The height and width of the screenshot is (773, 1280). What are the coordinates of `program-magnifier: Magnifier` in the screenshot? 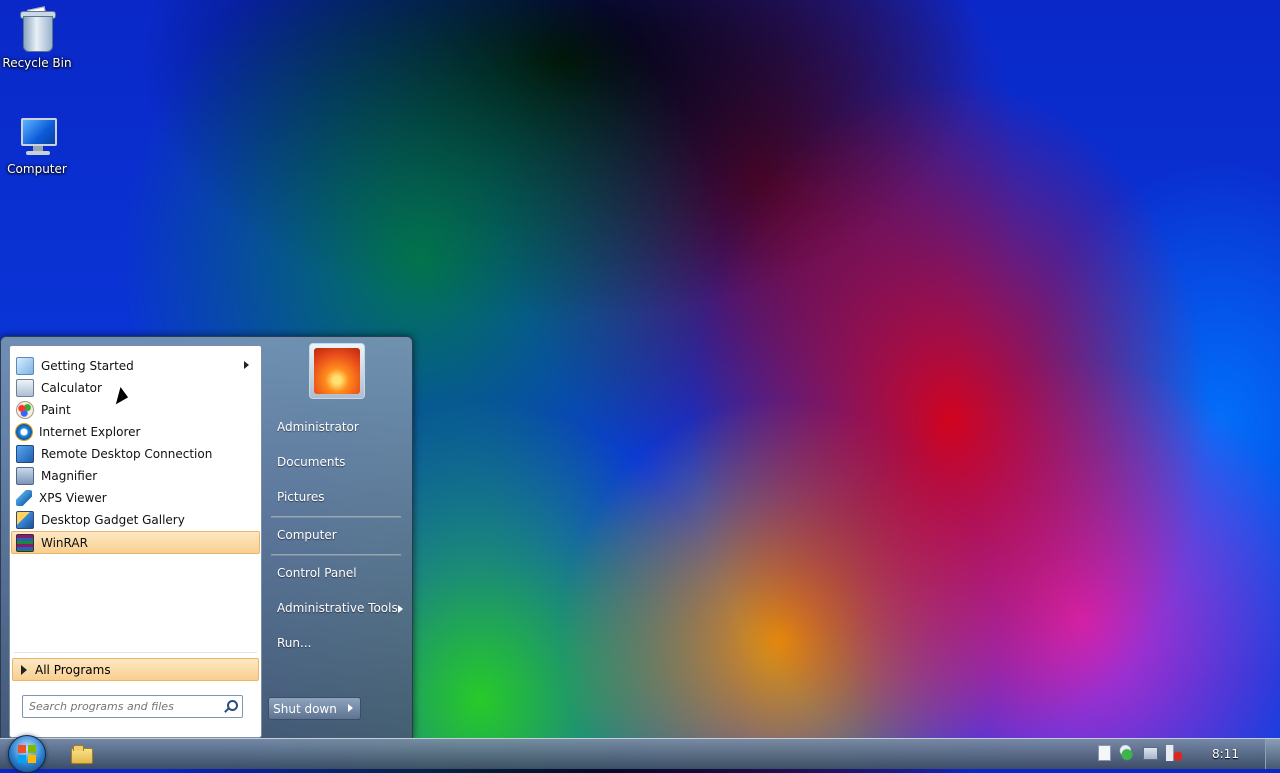 It's located at (135, 475).